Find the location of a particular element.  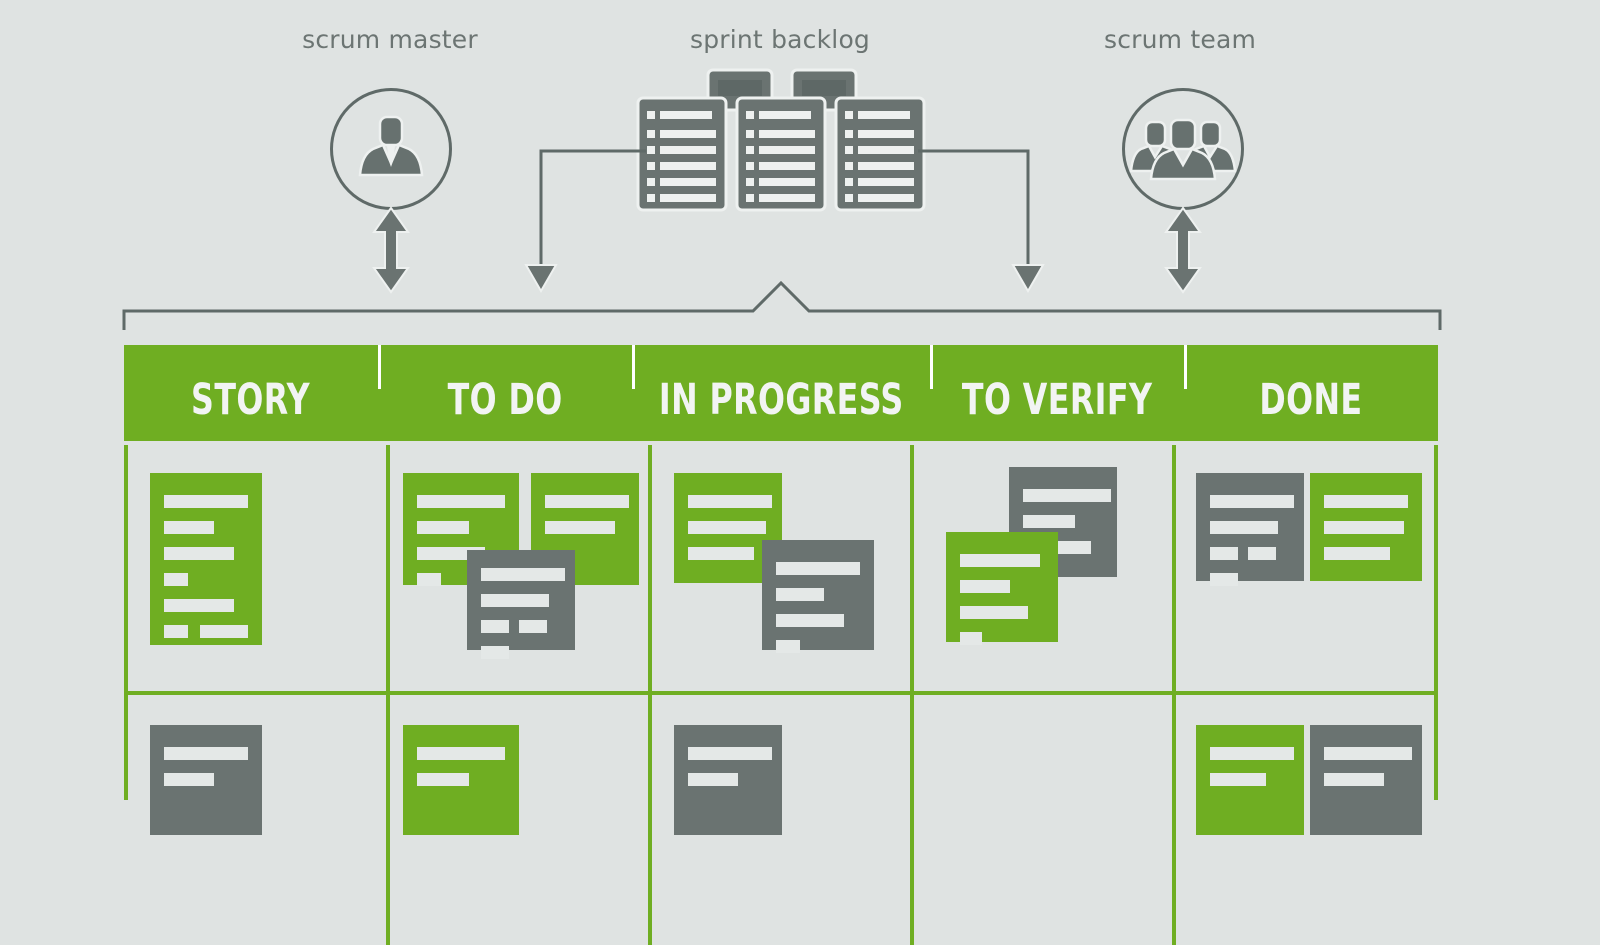

arrow-backlog-to-left-column is located at coordinates (592, 208).